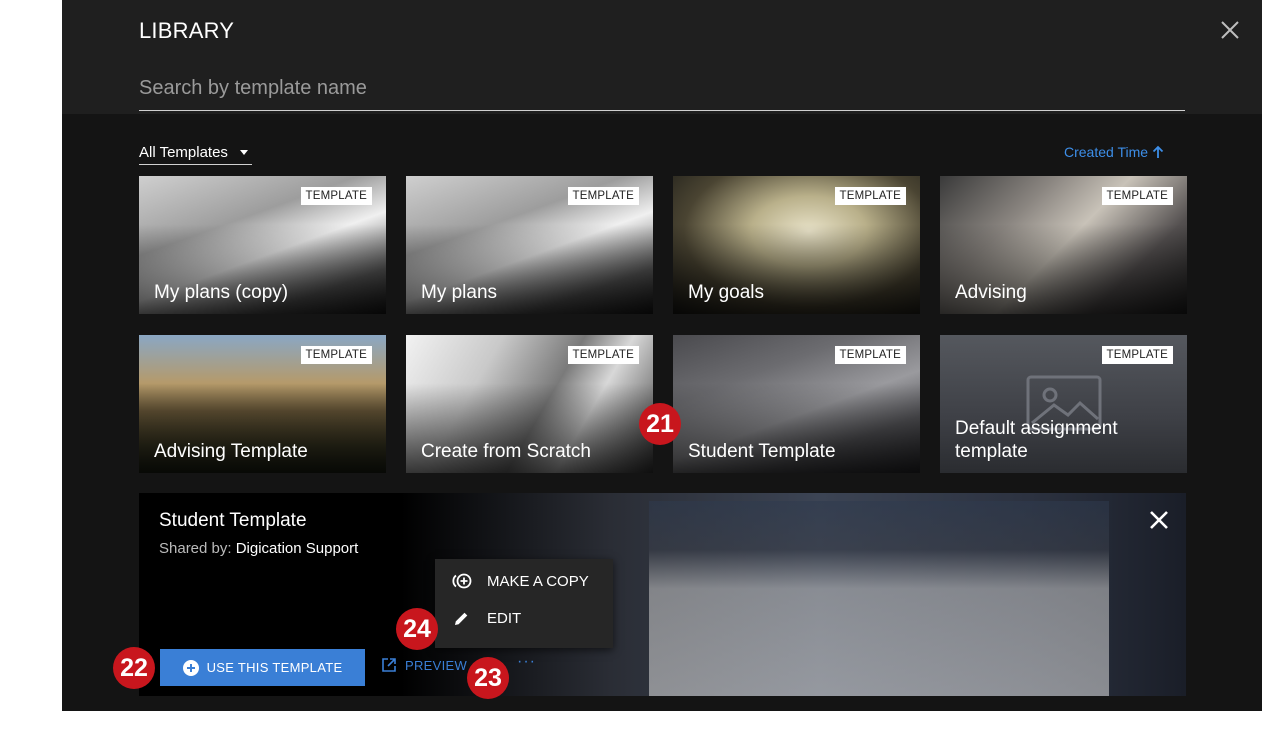  What do you see at coordinates (662, 88) in the screenshot?
I see `search-input` at bounding box center [662, 88].